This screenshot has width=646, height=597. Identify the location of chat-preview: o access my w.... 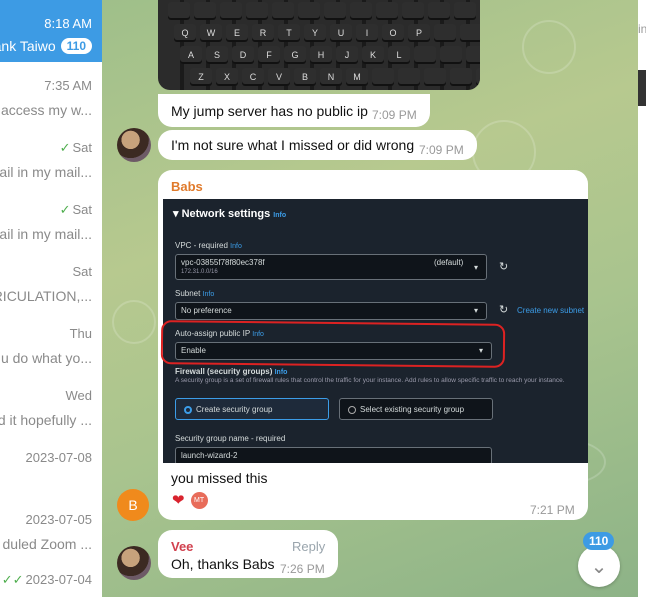
(46, 110).